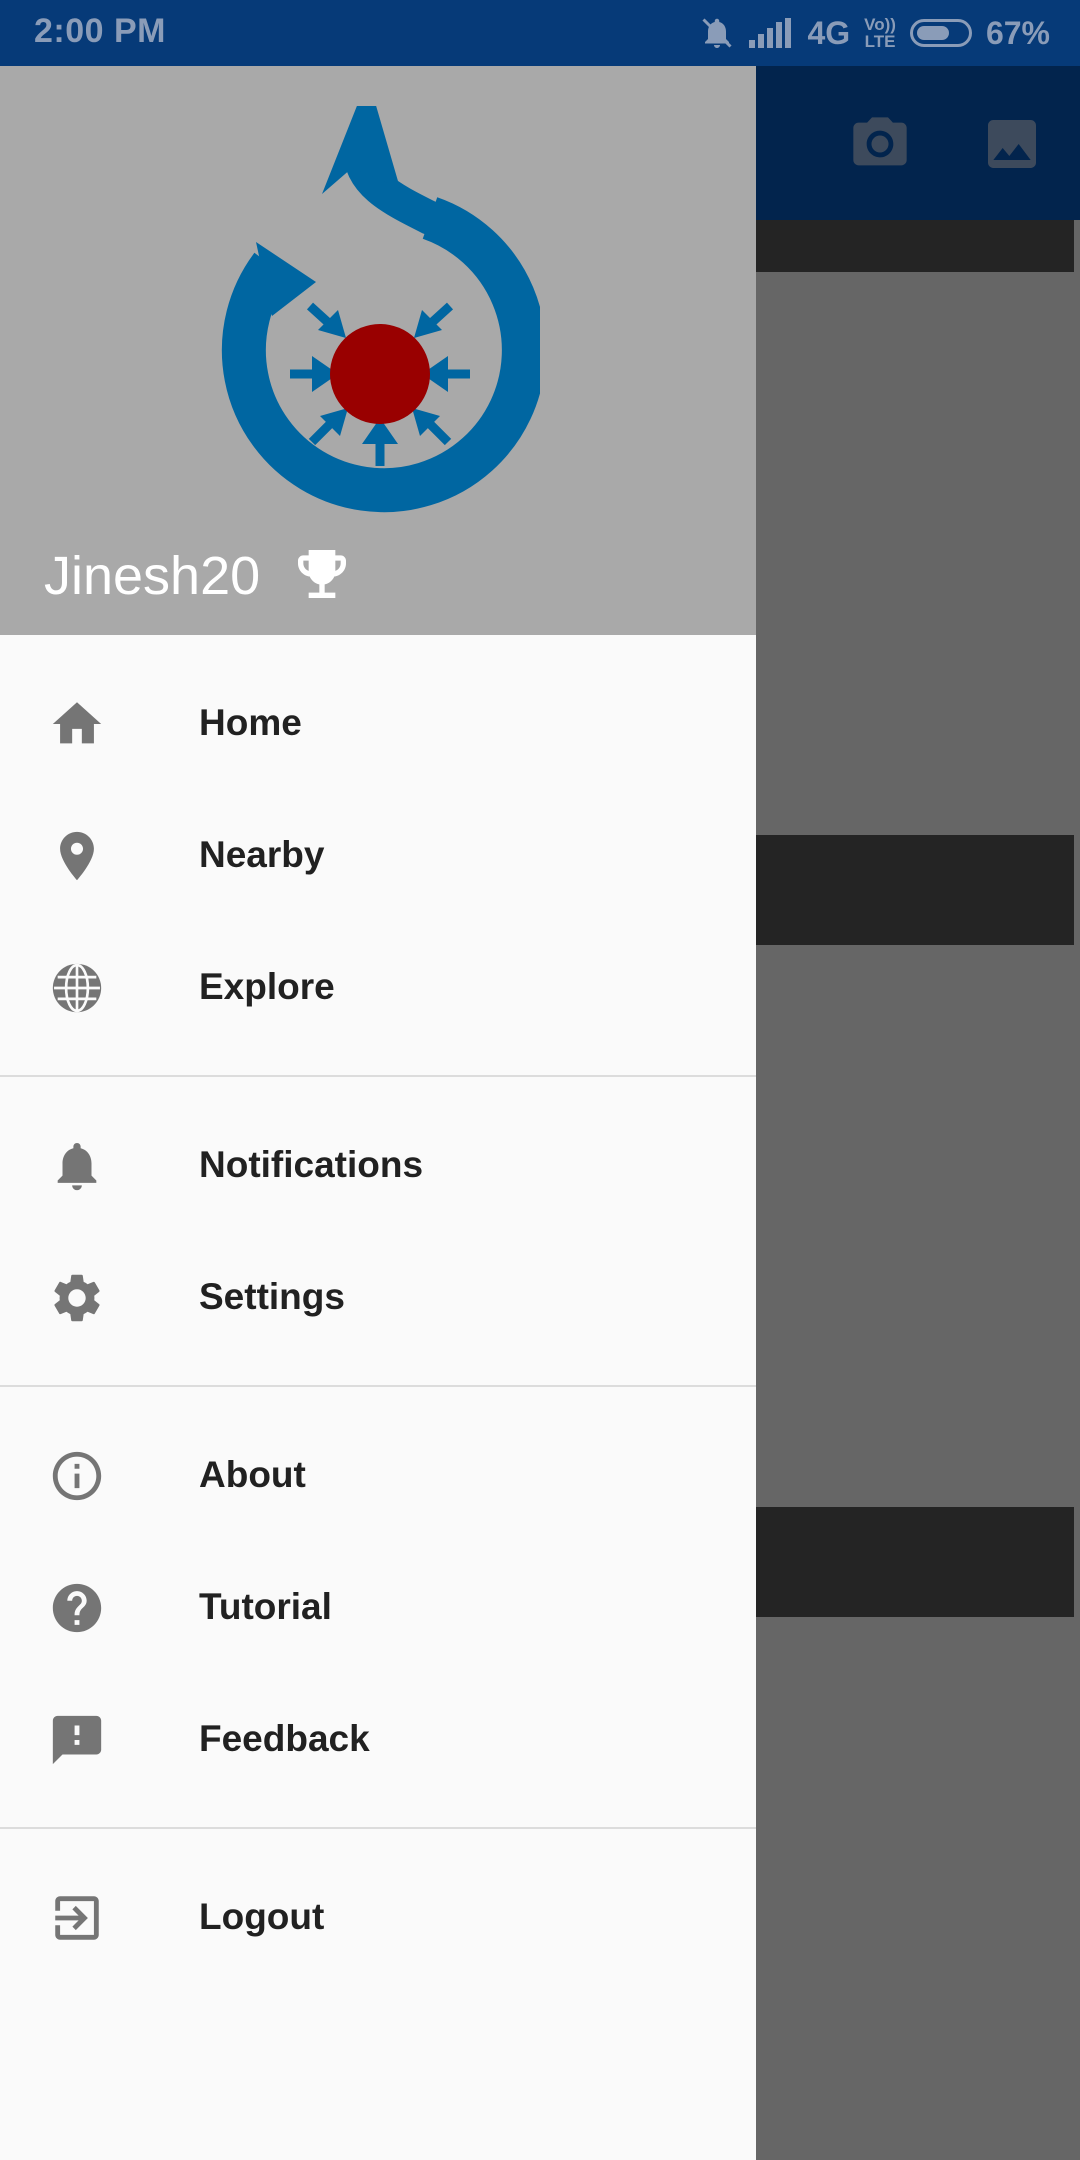  I want to click on menu-item-about: About, so click(378, 1475).